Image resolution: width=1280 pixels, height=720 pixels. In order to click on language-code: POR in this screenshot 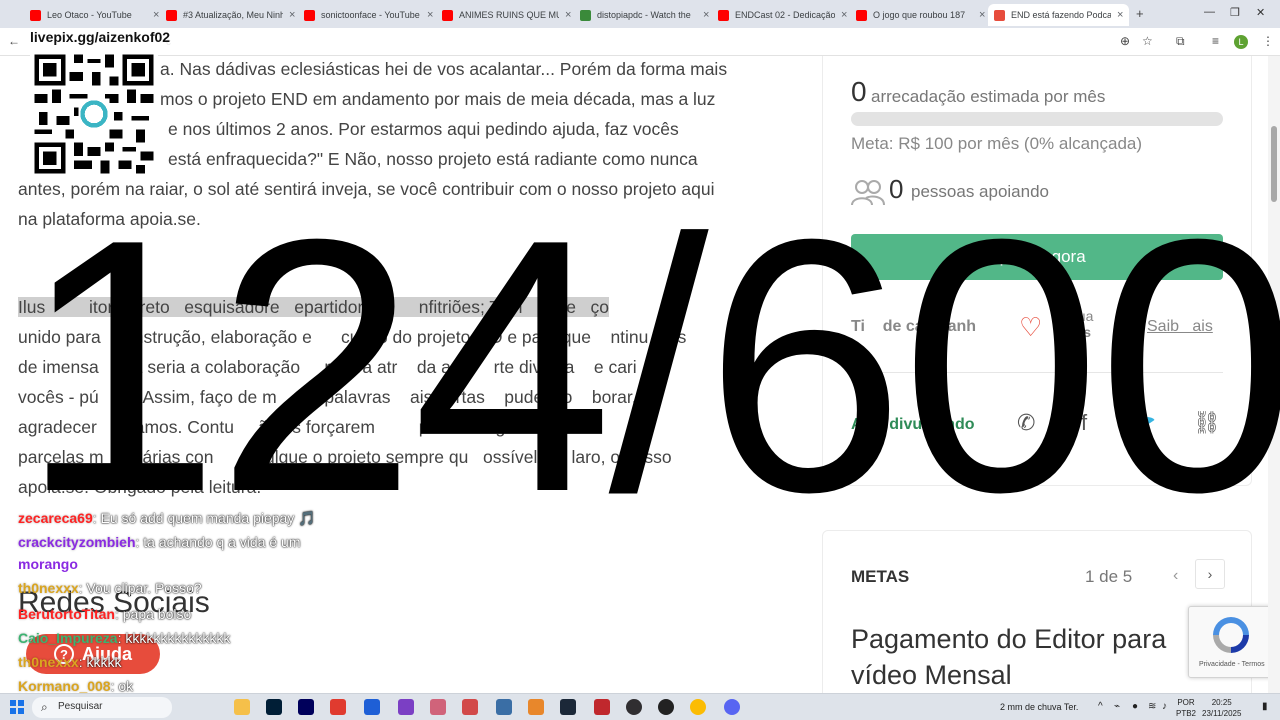, I will do `click(1186, 702)`.